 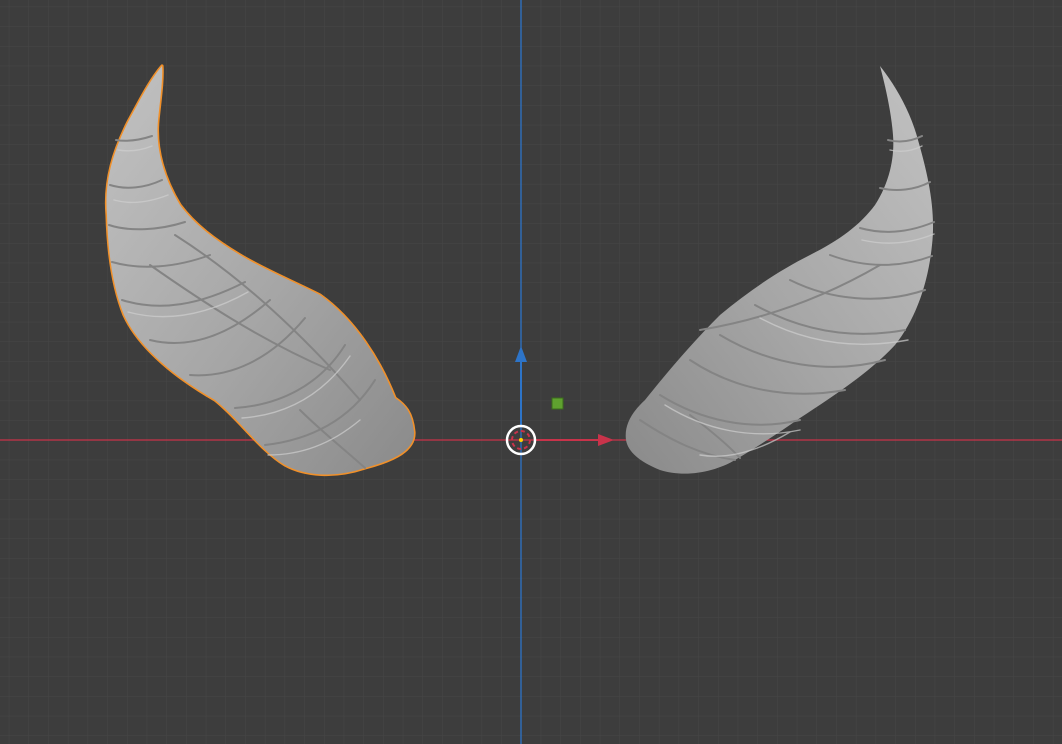 I want to click on light-marker-icon, so click(x=557, y=403).